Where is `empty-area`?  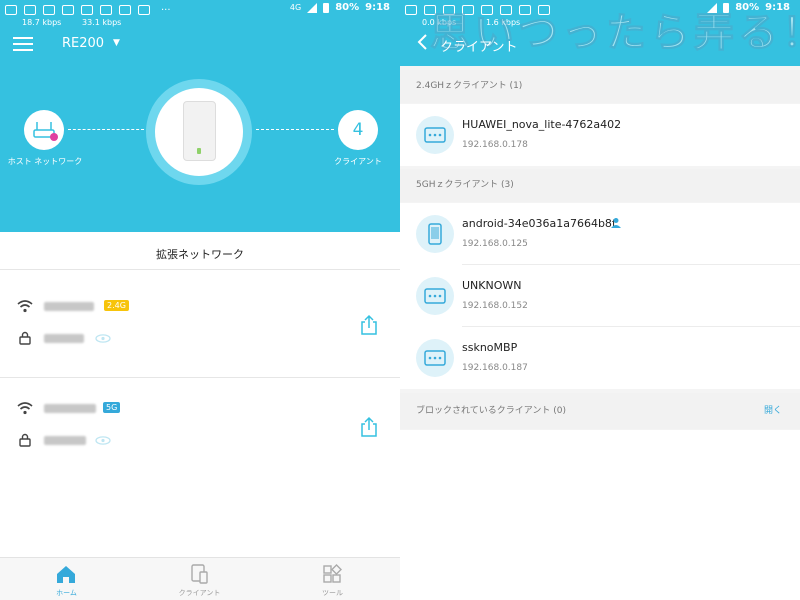
empty-area is located at coordinates (600, 515).